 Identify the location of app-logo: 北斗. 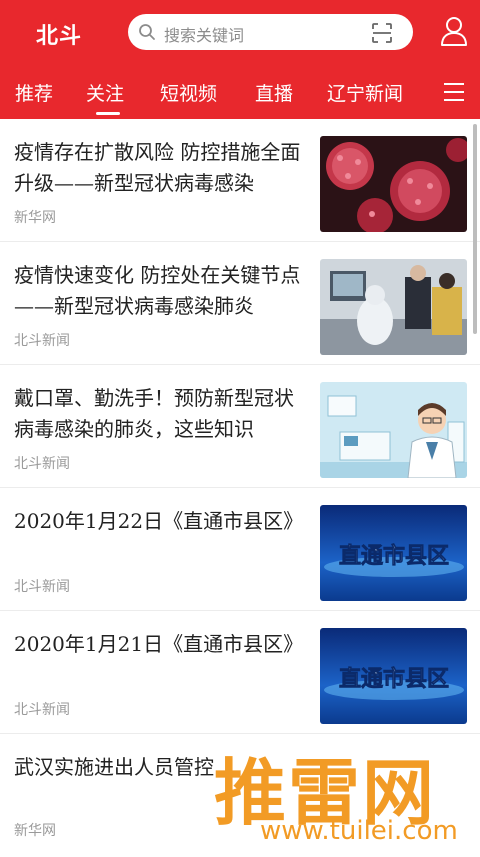
(59, 34).